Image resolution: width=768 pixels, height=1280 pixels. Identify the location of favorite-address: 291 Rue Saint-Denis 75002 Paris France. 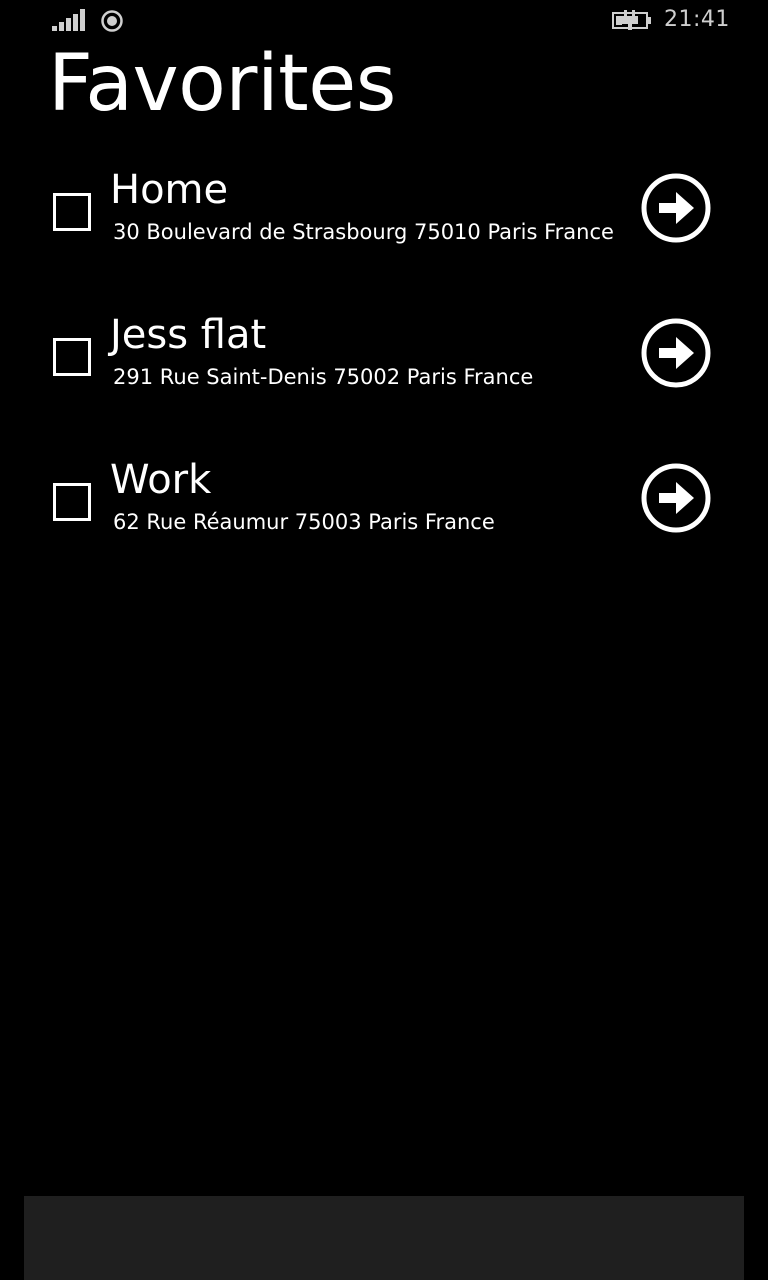
(323, 377).